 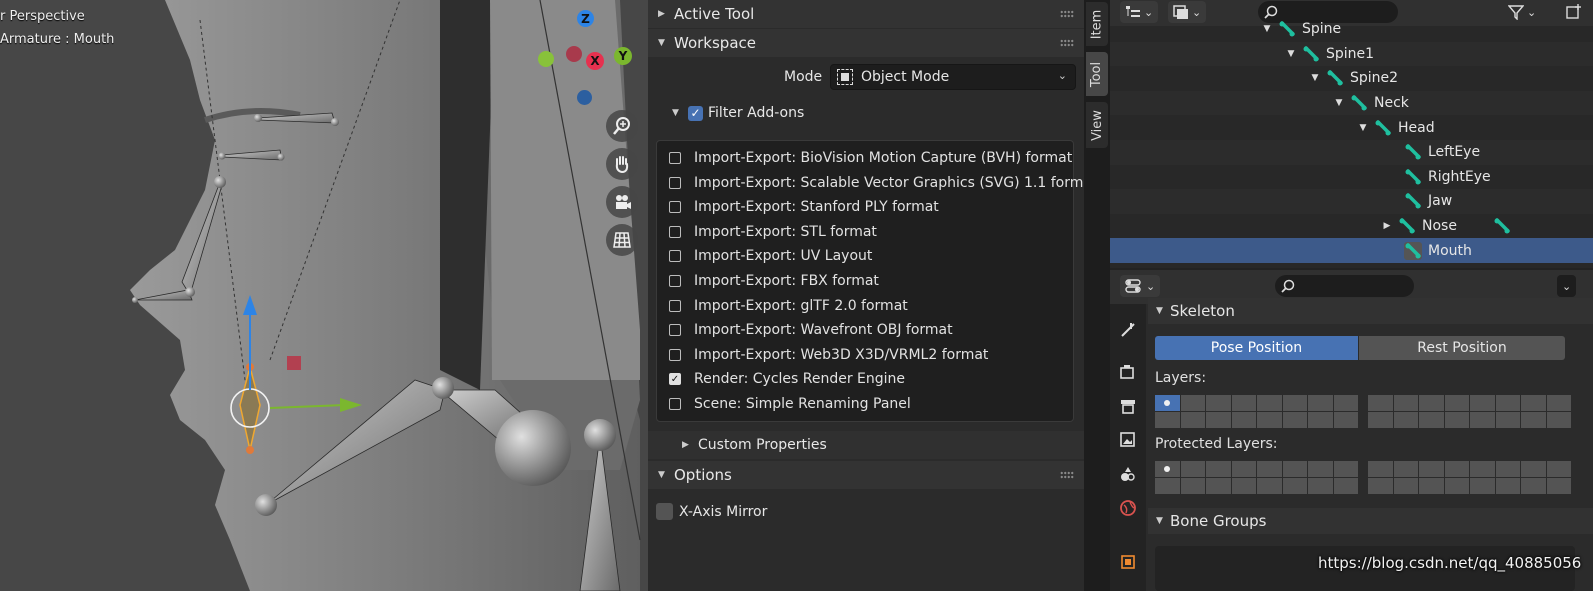 I want to click on editor-type-button: ⌄, so click(x=1140, y=286).